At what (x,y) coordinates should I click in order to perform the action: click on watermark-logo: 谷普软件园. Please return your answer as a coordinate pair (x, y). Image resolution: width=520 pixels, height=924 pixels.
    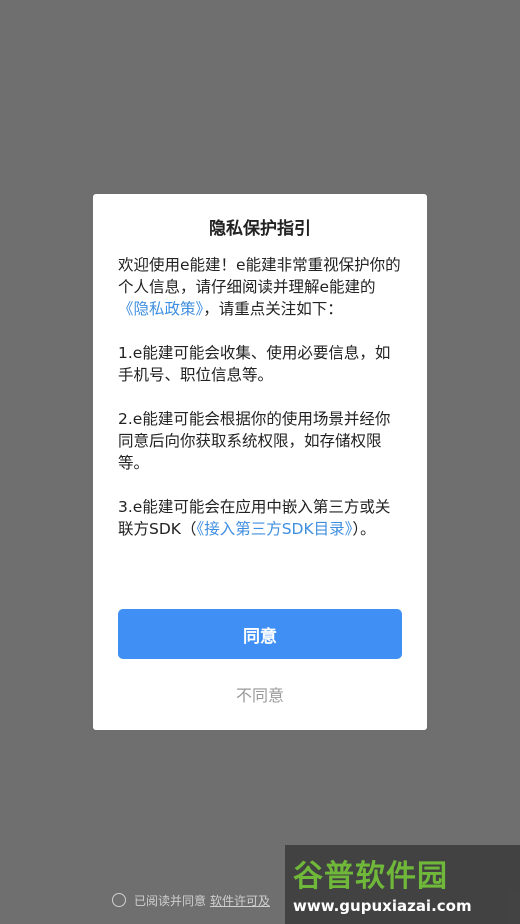
    Looking at the image, I should click on (370, 876).